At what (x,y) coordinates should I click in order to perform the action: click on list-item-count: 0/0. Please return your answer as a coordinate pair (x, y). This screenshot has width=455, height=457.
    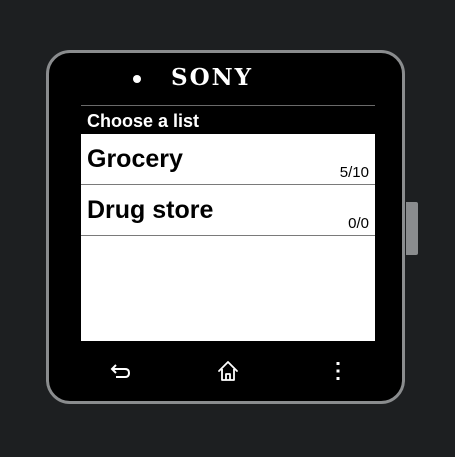
    Looking at the image, I should click on (358, 223).